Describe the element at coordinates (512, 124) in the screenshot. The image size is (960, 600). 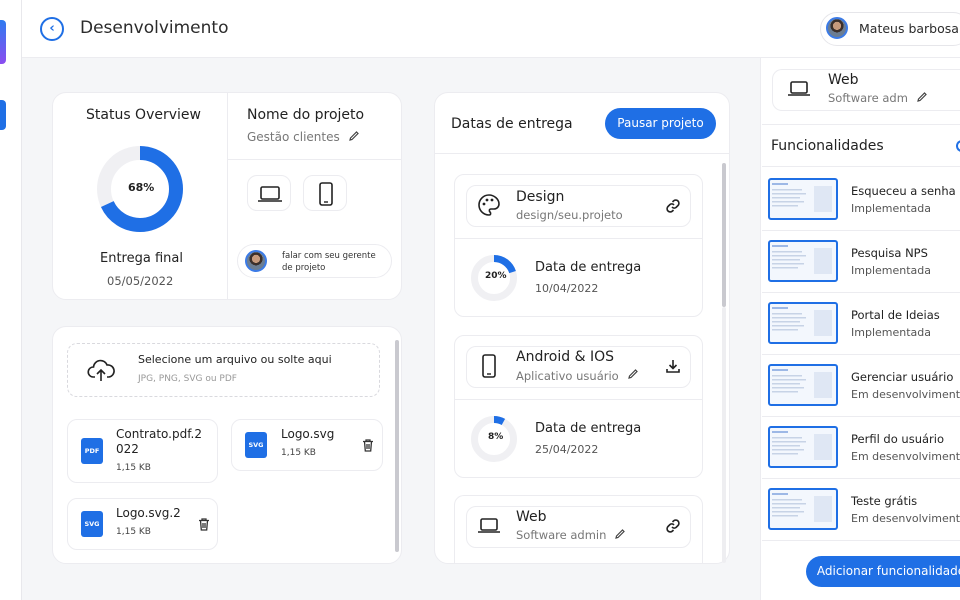
I see `deliveries-title: Datas de entrega` at that location.